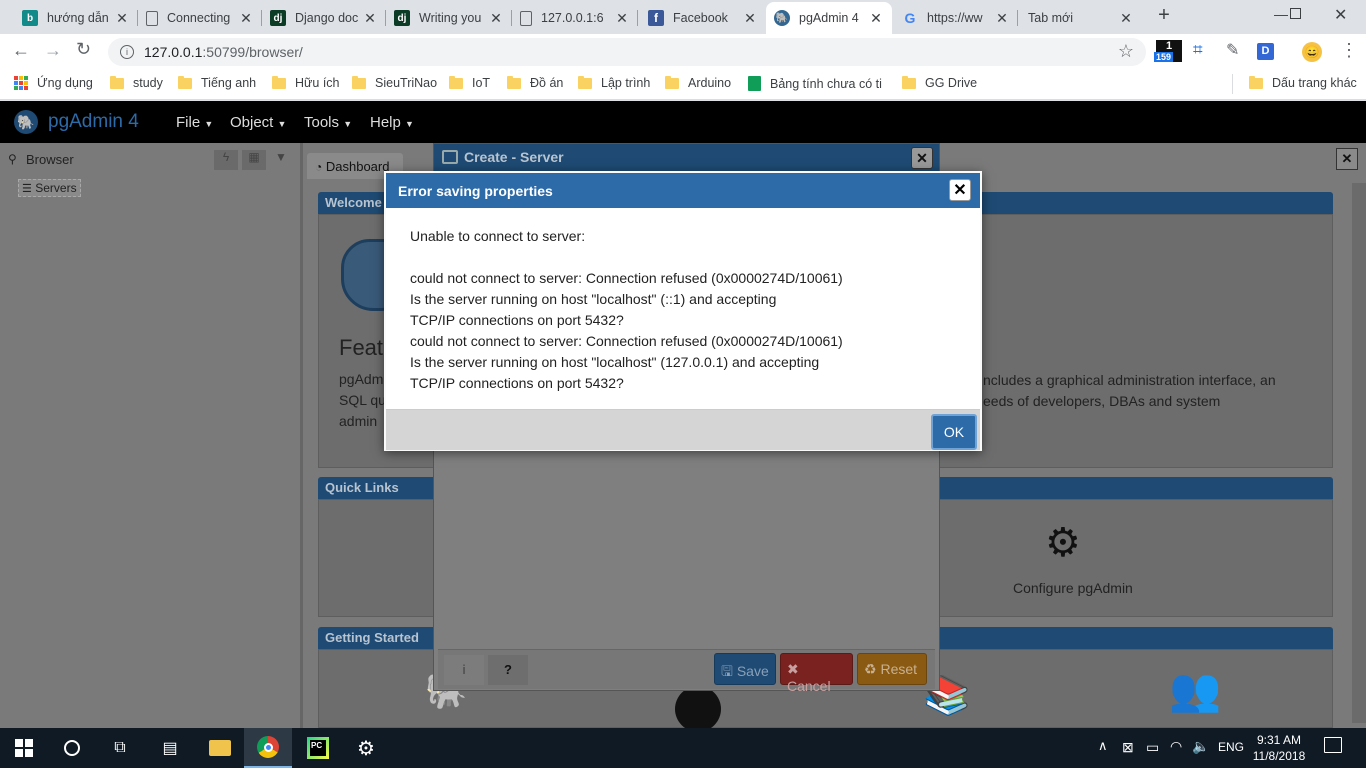 This screenshot has height=768, width=1366. I want to click on browser-tab: Tab mới ✕, so click(1080, 18).